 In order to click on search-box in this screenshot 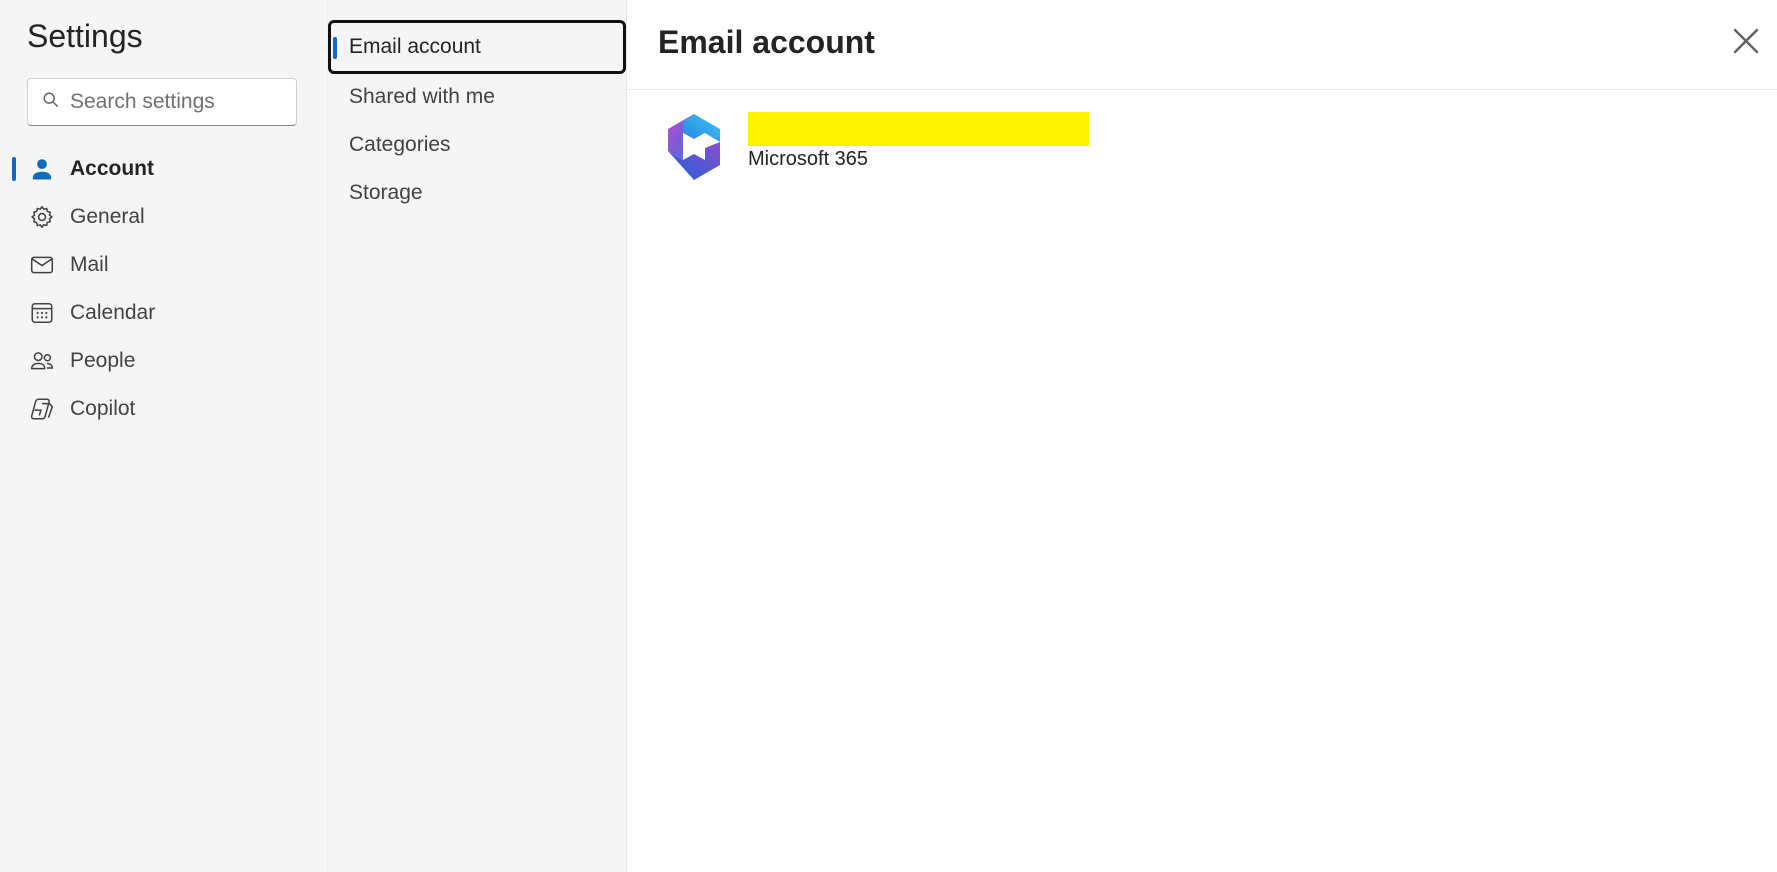, I will do `click(162, 102)`.